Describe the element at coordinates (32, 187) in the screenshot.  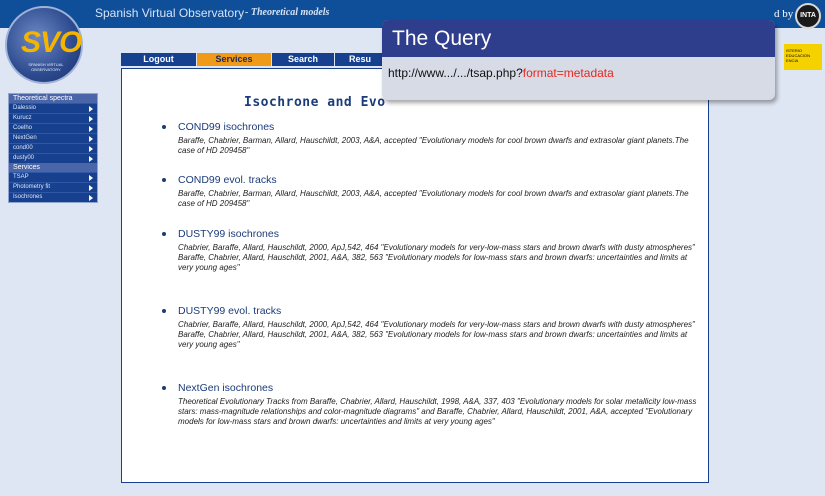
I see `sidebar-item-label: Photometry fit` at that location.